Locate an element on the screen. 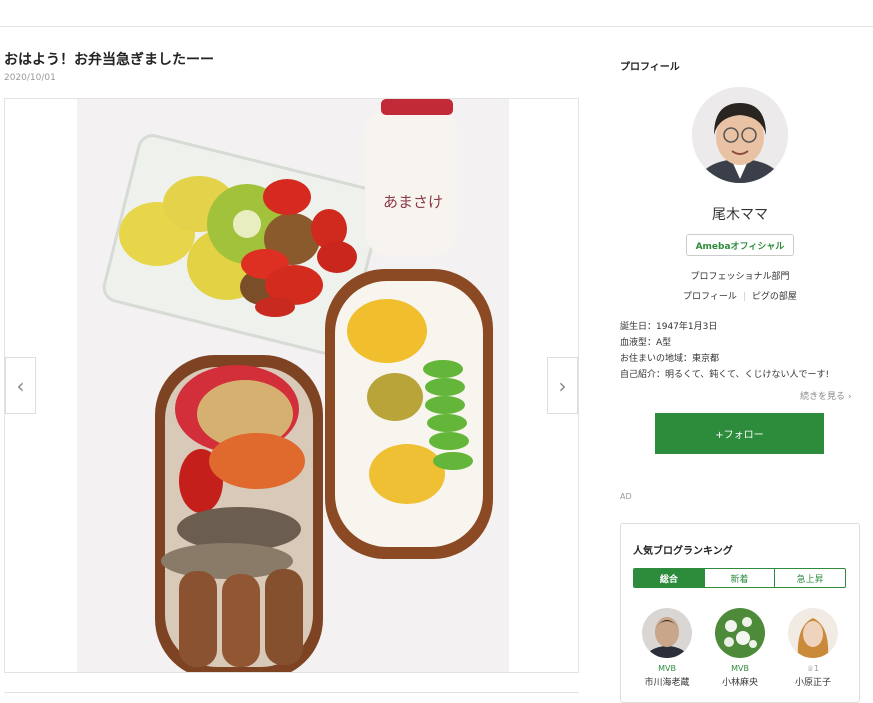 Image resolution: width=873 pixels, height=703 pixels. post-date: 2020/10/01 is located at coordinates (30, 78).